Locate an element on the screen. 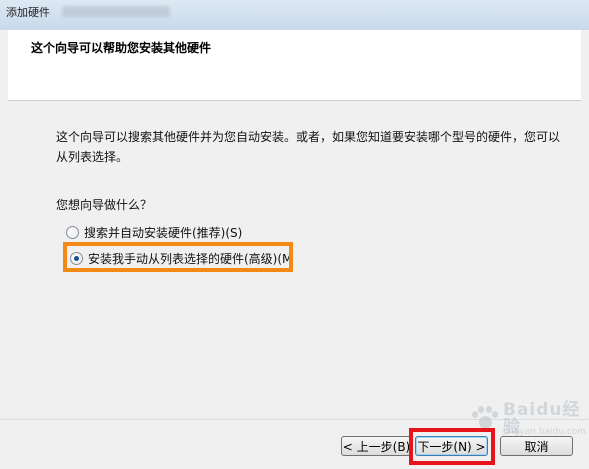 The image size is (589, 469). option-manual-install: 安装我手动从列表选择的硬件(高级)(M is located at coordinates (181, 258).